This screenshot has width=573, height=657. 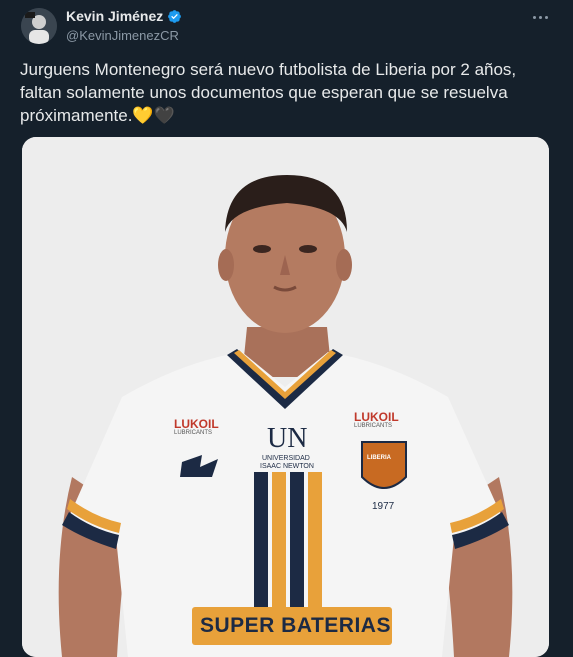 What do you see at coordinates (122, 35) in the screenshot?
I see `author-handle: @KevinJimenezCR` at bounding box center [122, 35].